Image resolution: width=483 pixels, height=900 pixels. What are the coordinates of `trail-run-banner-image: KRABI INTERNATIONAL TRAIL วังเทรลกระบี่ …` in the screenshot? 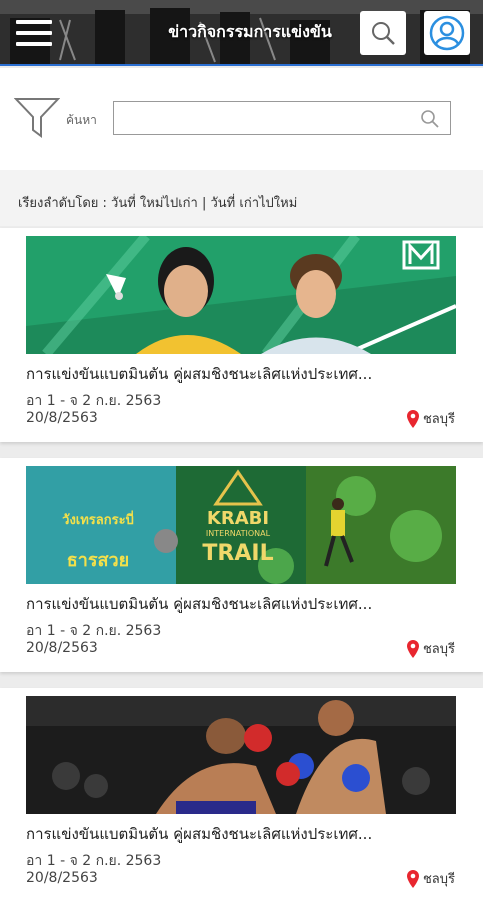 It's located at (241, 525).